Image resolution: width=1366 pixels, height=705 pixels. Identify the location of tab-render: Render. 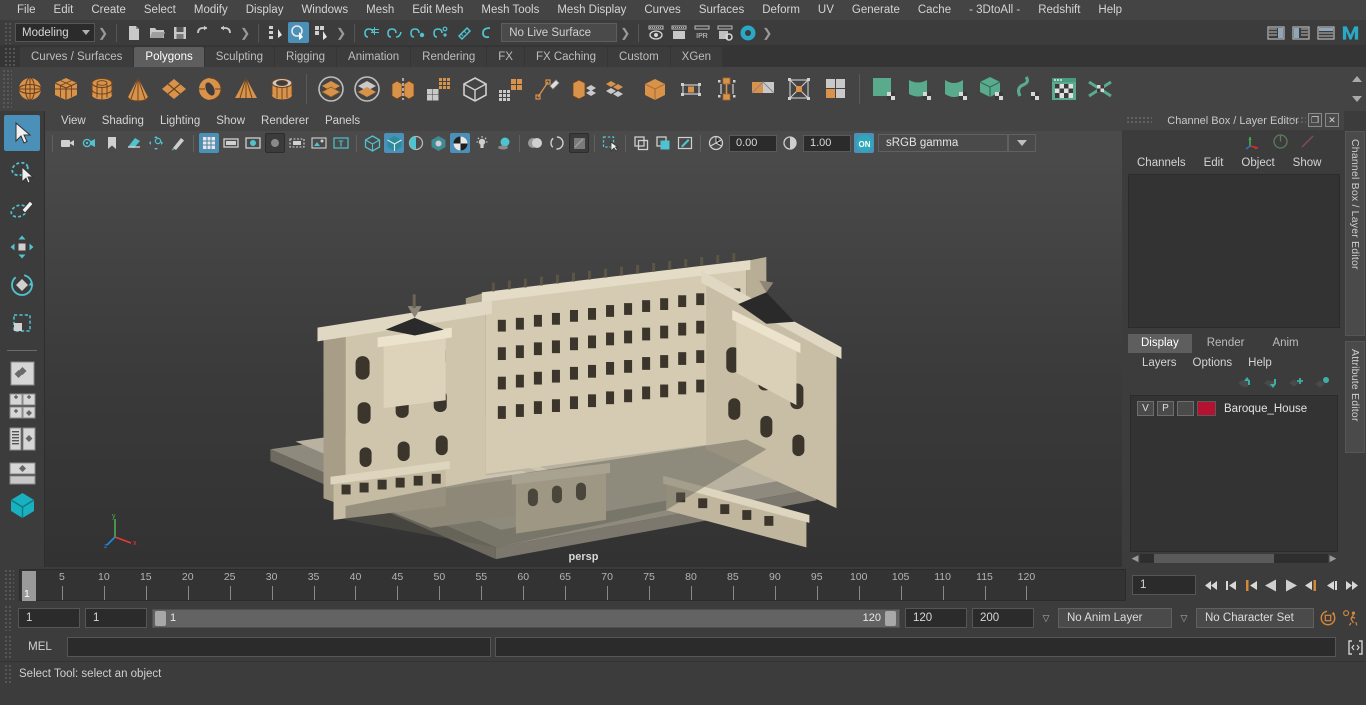
(1225, 343).